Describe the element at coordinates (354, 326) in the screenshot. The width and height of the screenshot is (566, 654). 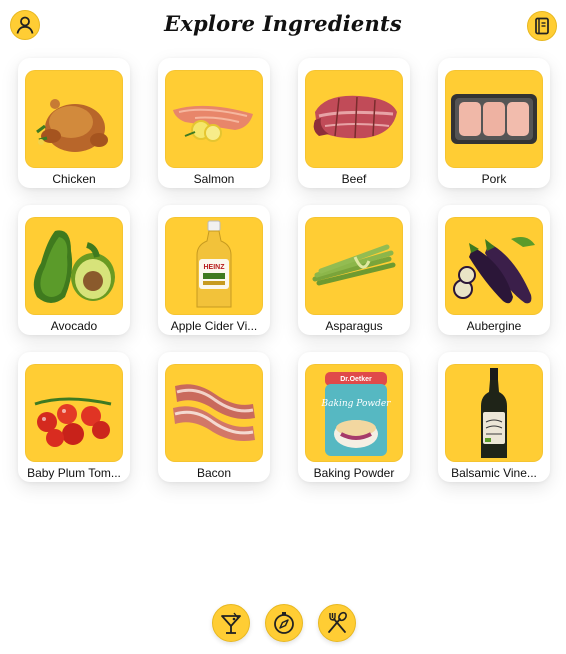
I see `ingredient-label: Asparagus` at that location.